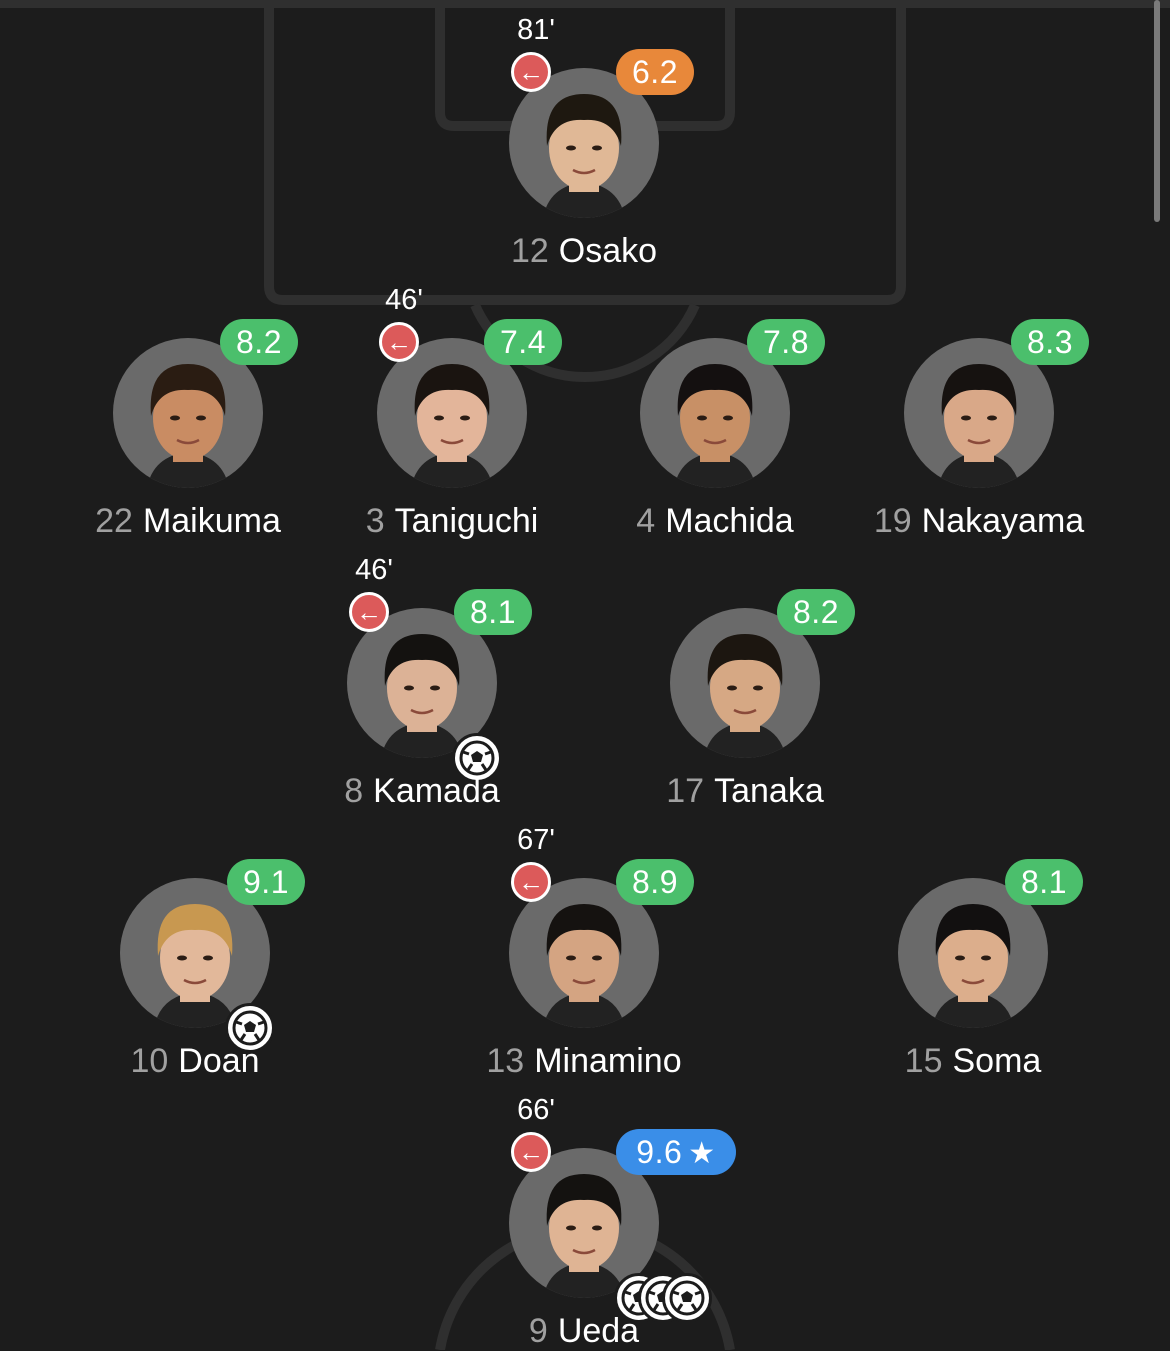 This screenshot has width=1170, height=1351. Describe the element at coordinates (452, 412) in the screenshot. I see `player-card: 7.4 46' ← 3 Taniguchi` at that location.